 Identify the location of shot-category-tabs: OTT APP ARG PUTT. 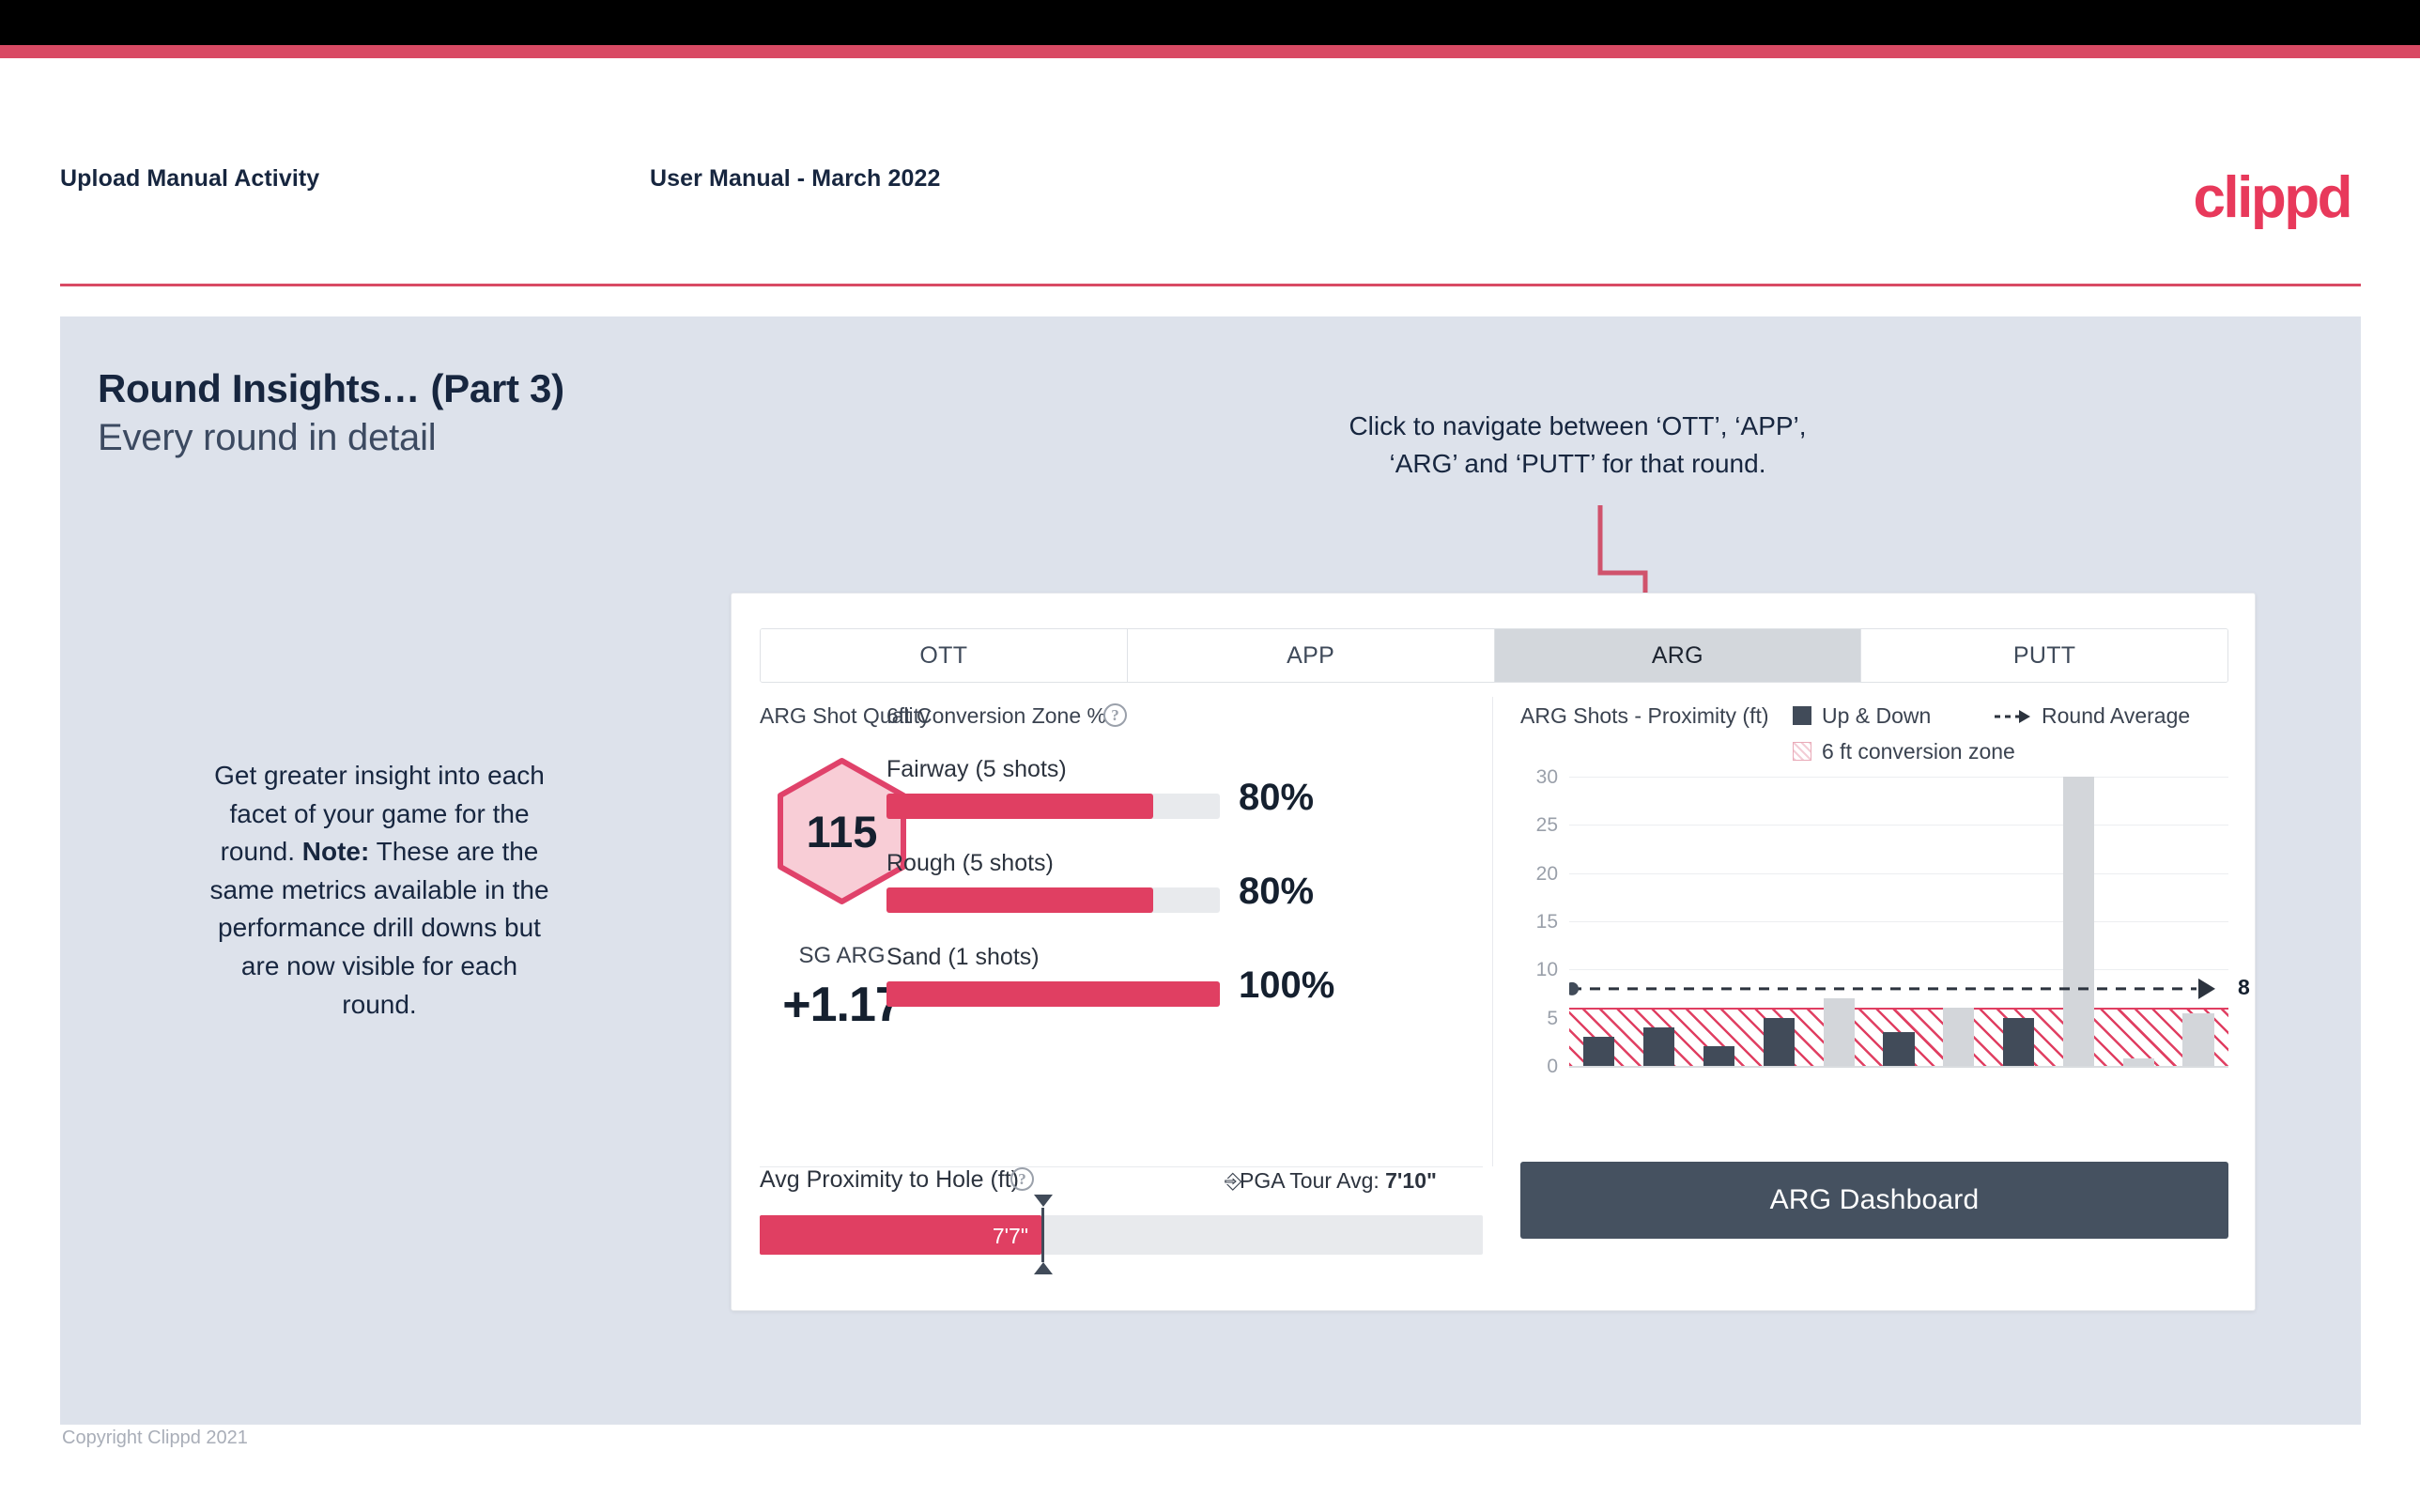
(1494, 656).